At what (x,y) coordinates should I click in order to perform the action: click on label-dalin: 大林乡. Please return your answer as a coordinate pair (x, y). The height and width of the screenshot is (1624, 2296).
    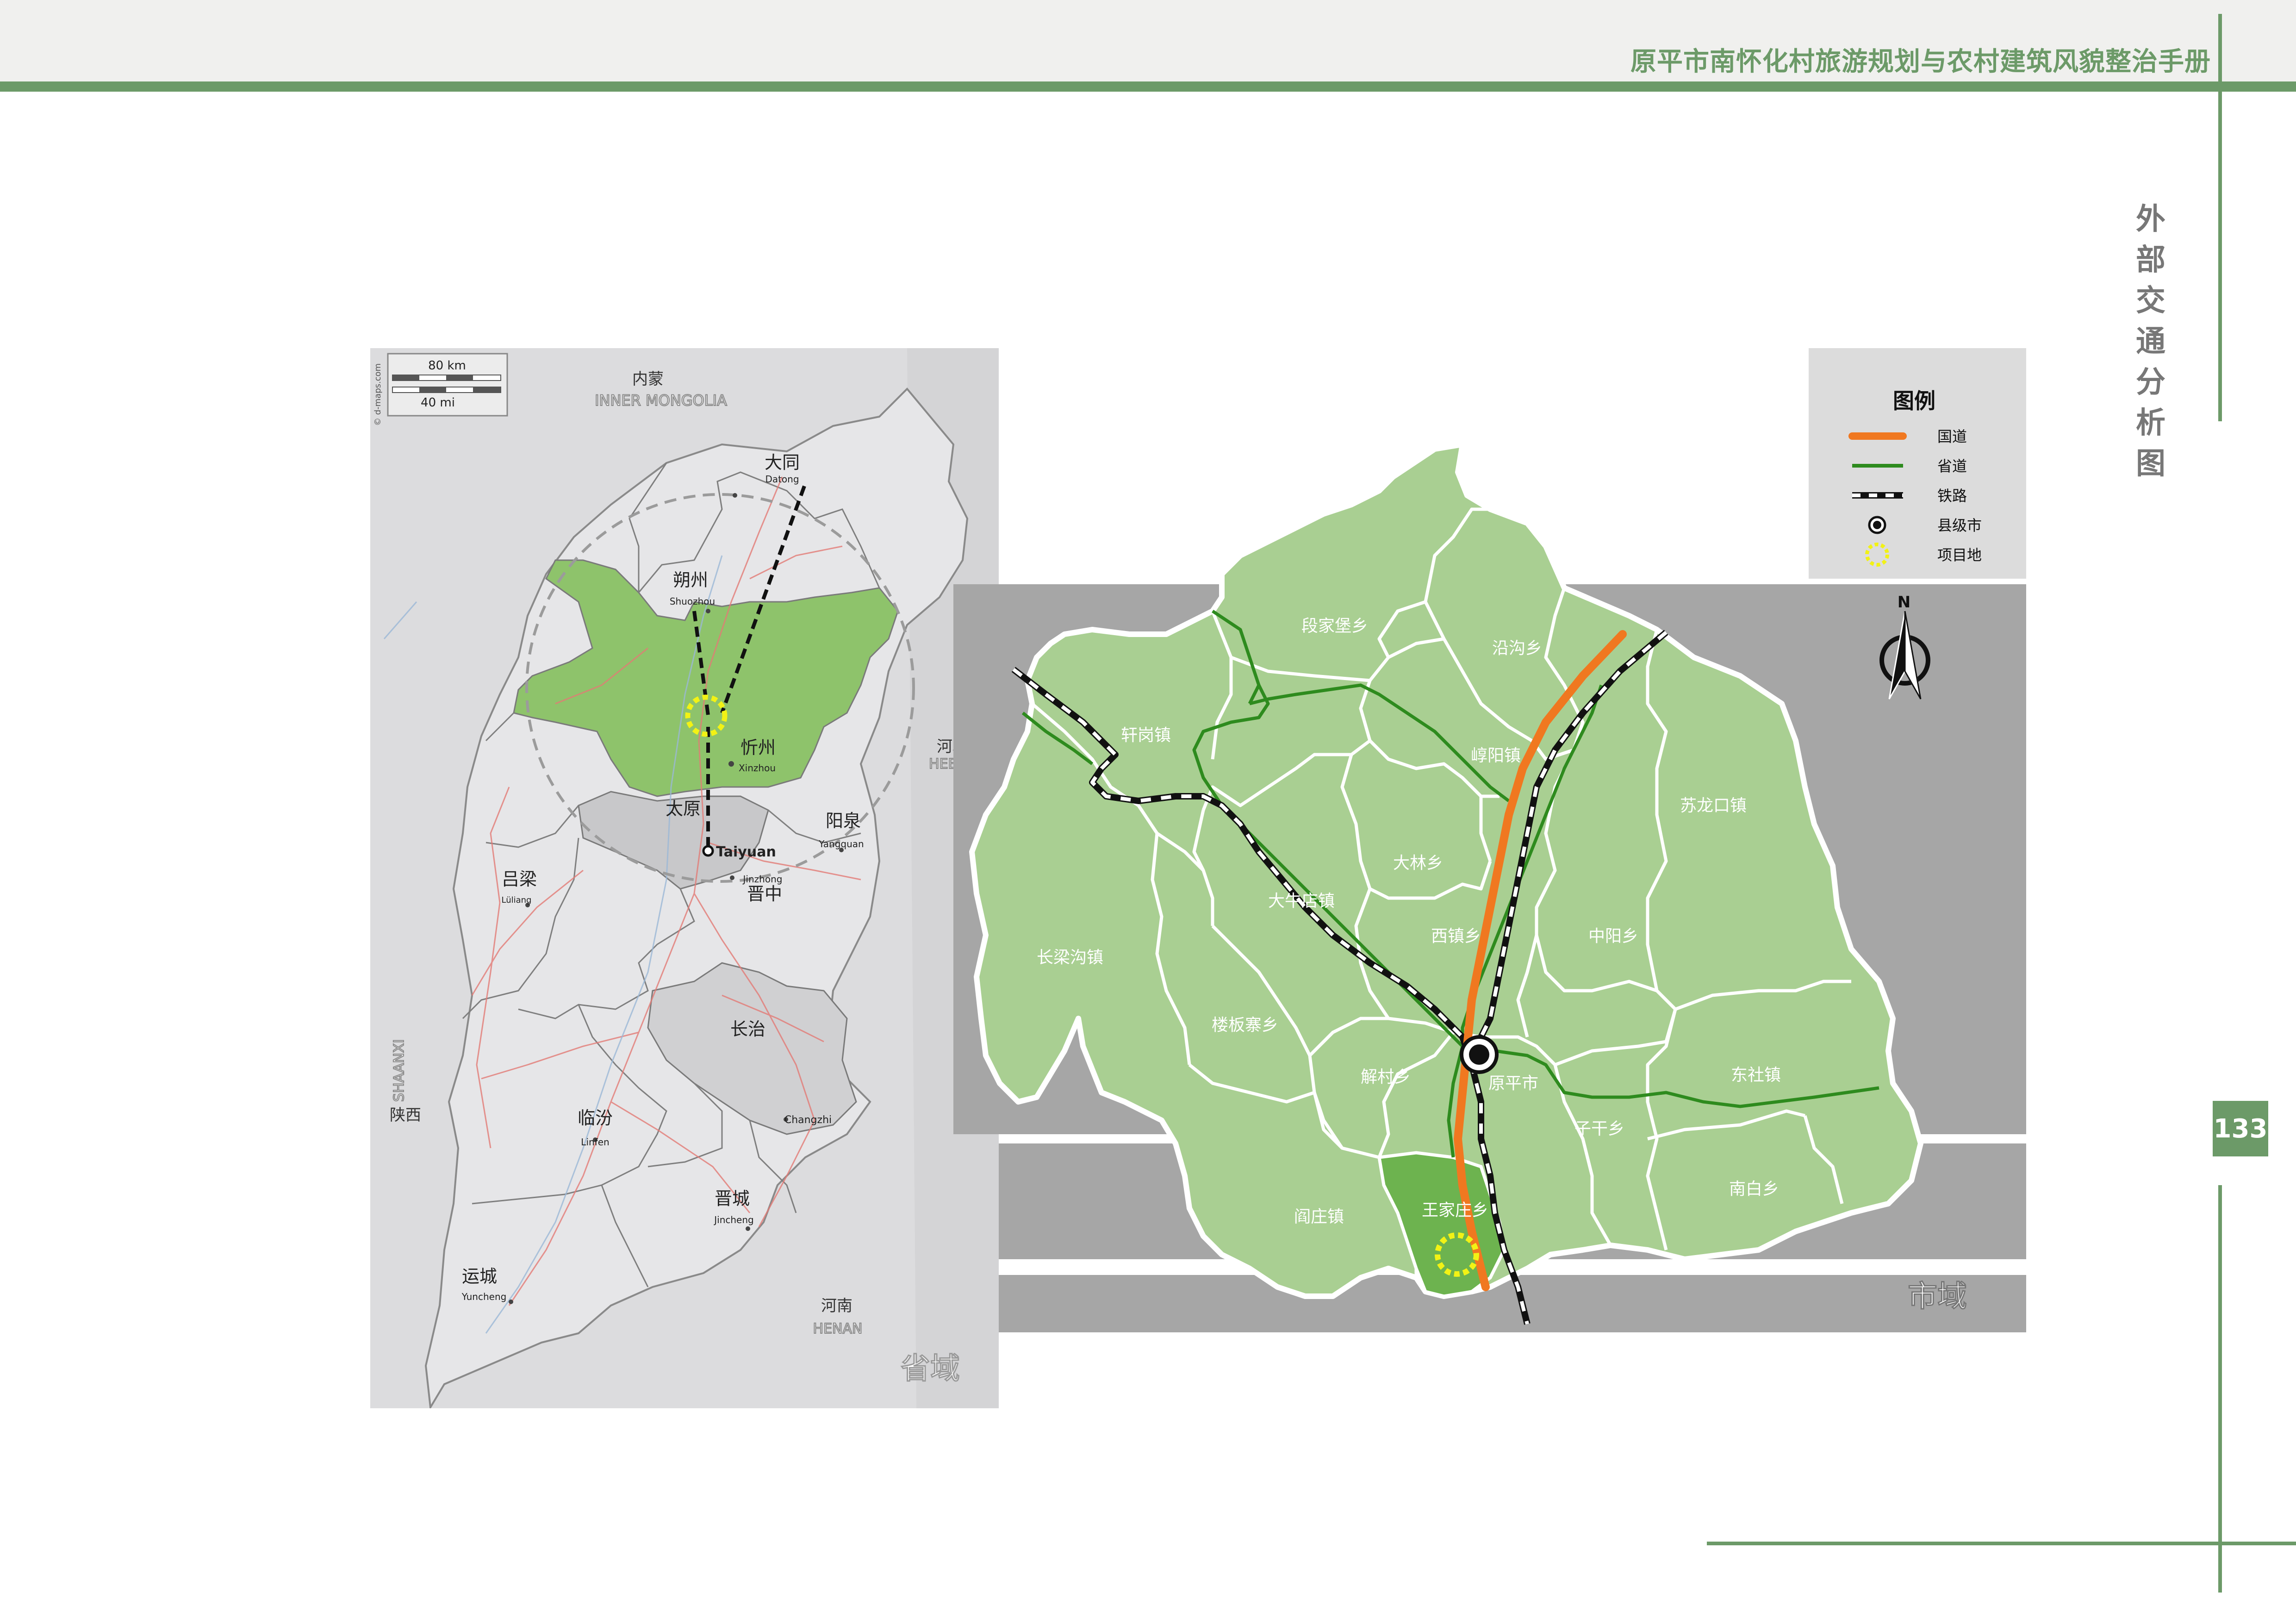
    Looking at the image, I should click on (1418, 863).